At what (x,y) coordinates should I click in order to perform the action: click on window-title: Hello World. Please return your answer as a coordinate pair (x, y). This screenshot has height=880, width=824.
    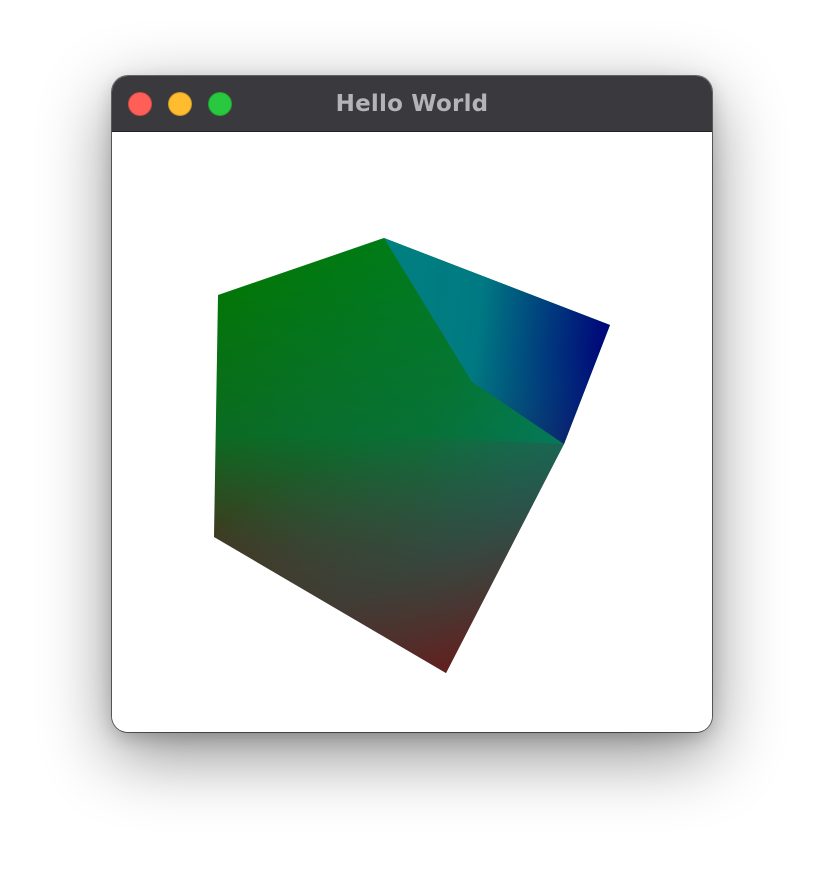
    Looking at the image, I should click on (412, 104).